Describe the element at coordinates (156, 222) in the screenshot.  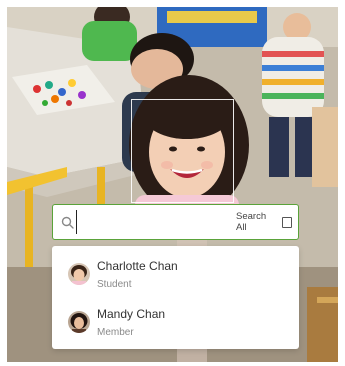
I see `search-input` at that location.